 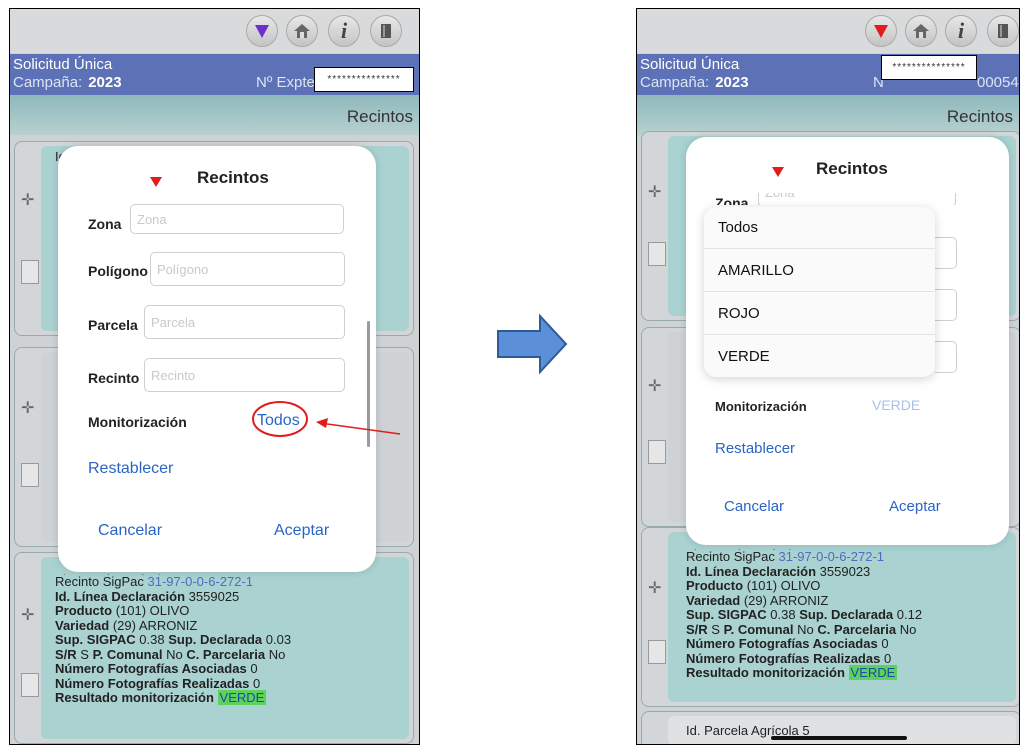 I want to click on home-indicator, so click(x=839, y=738).